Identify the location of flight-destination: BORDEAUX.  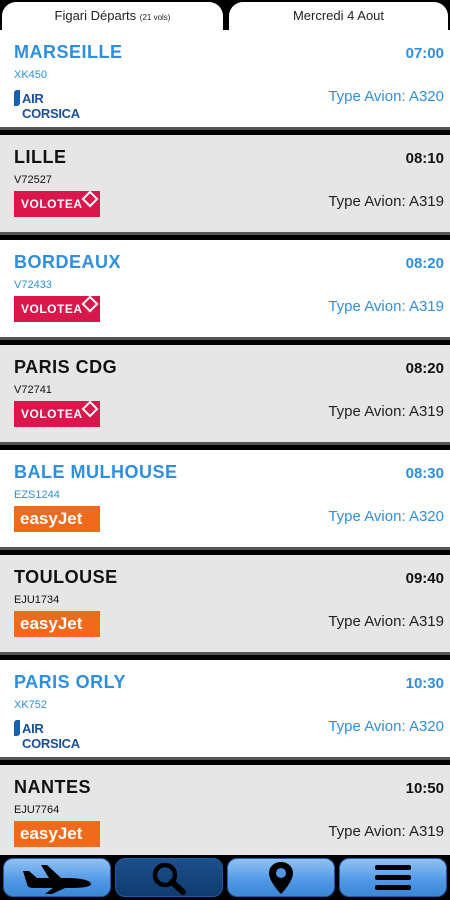
(68, 262).